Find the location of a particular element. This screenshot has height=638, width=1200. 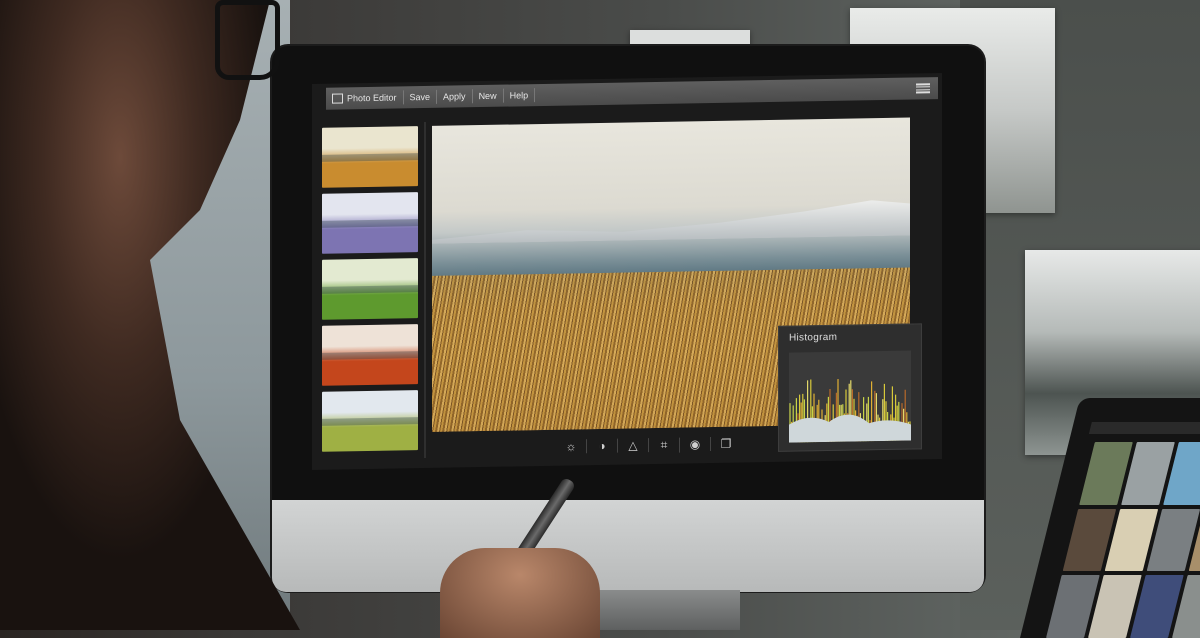

menu-save: Save is located at coordinates (420, 97).